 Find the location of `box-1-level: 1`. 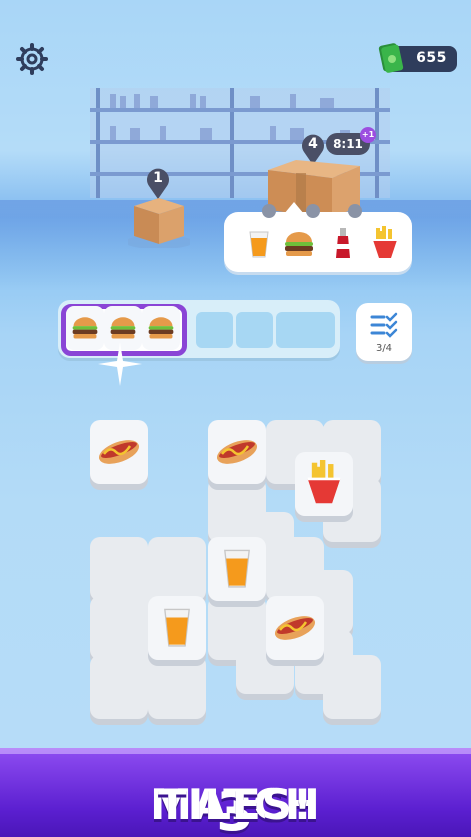

box-1-level: 1 is located at coordinates (158, 178).